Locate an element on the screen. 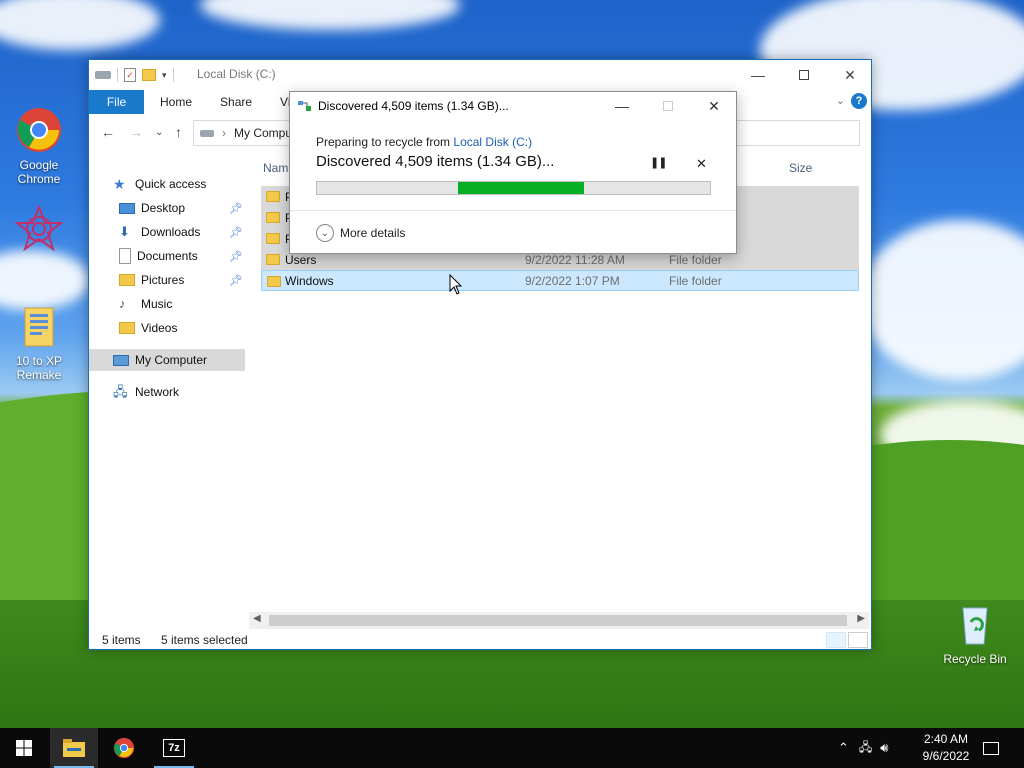  column-header-size: Size is located at coordinates (800, 168).